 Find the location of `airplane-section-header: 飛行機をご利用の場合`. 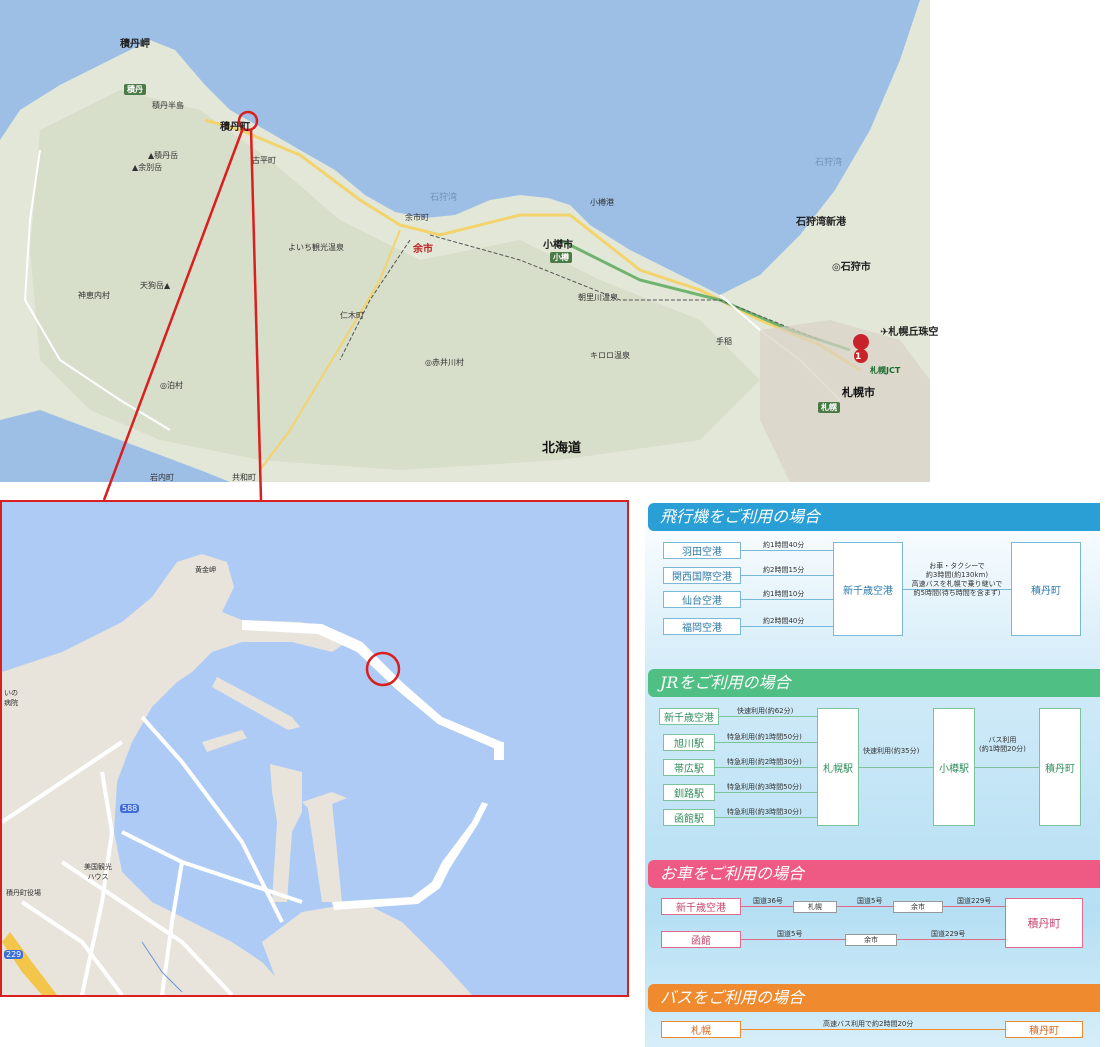

airplane-section-header: 飛行機をご利用の場合 is located at coordinates (874, 517).